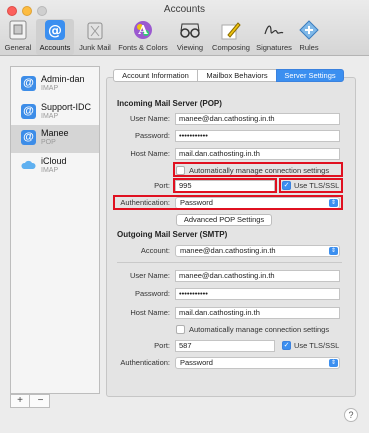 The image size is (369, 433). I want to click on cloud-icon, so click(28, 165).